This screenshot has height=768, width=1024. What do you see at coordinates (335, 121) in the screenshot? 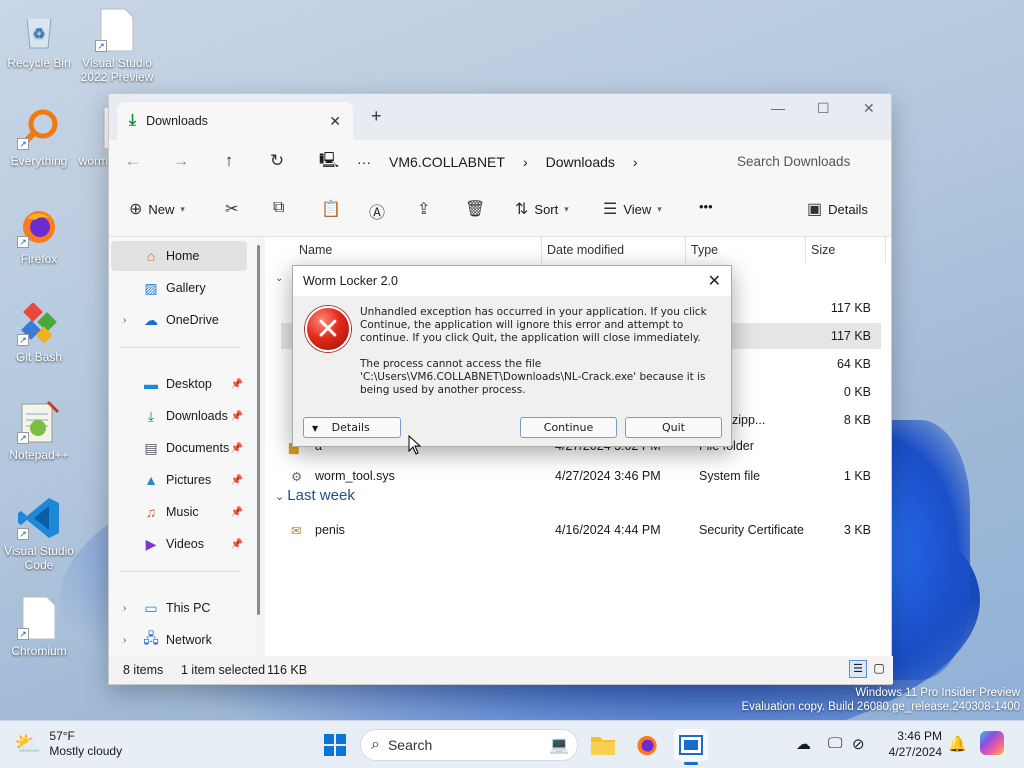
I see `close-tab-icon: ✕` at bounding box center [335, 121].